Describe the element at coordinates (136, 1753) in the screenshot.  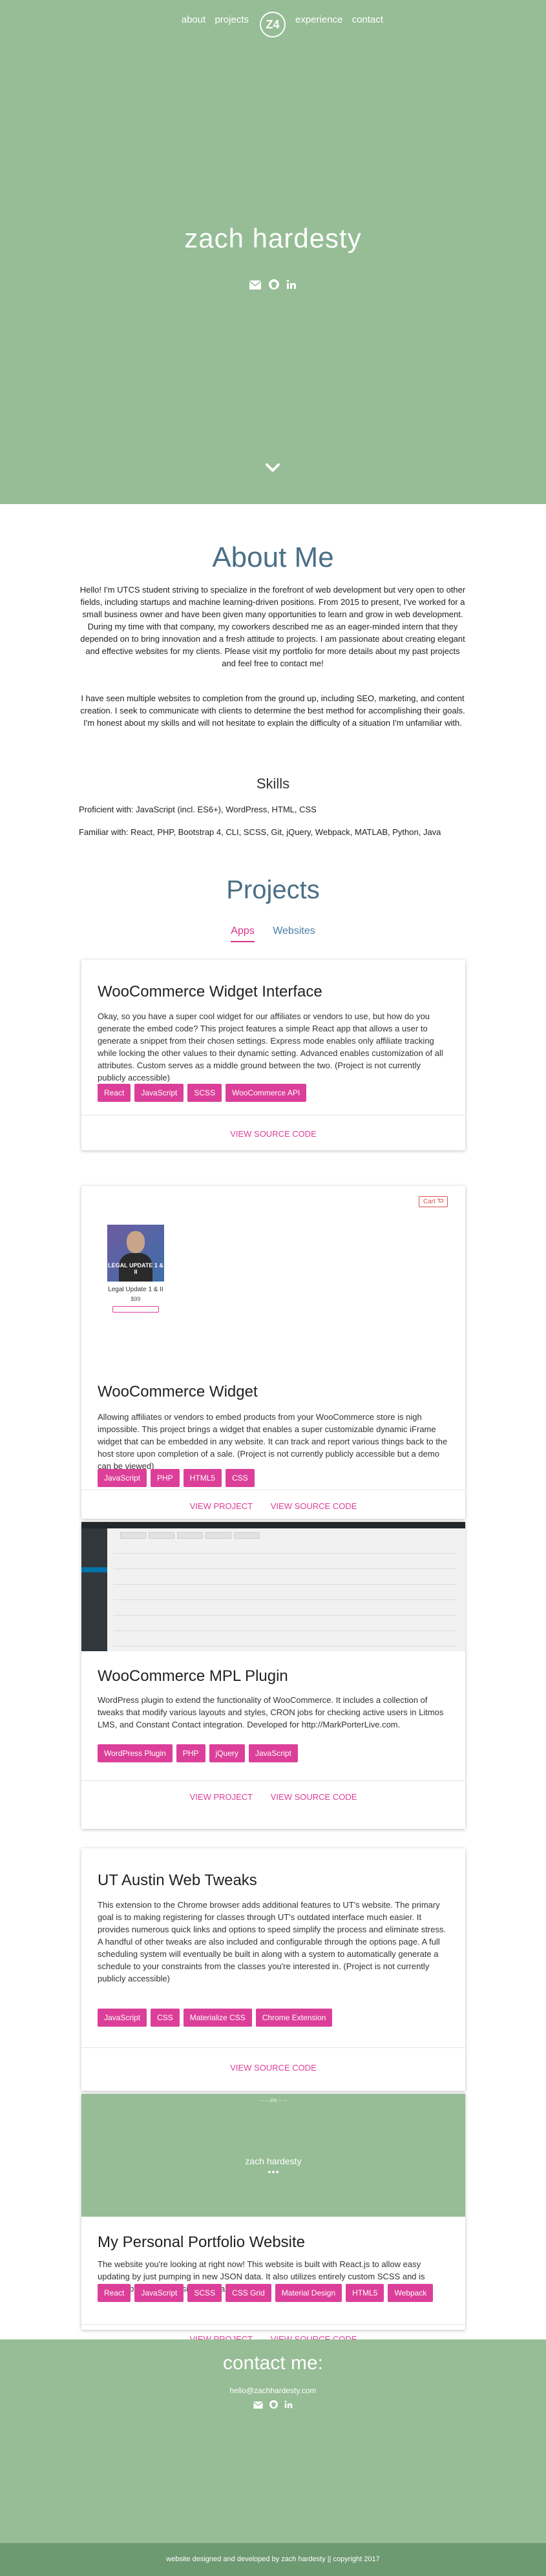
I see `tag: WordPress Plugin` at that location.